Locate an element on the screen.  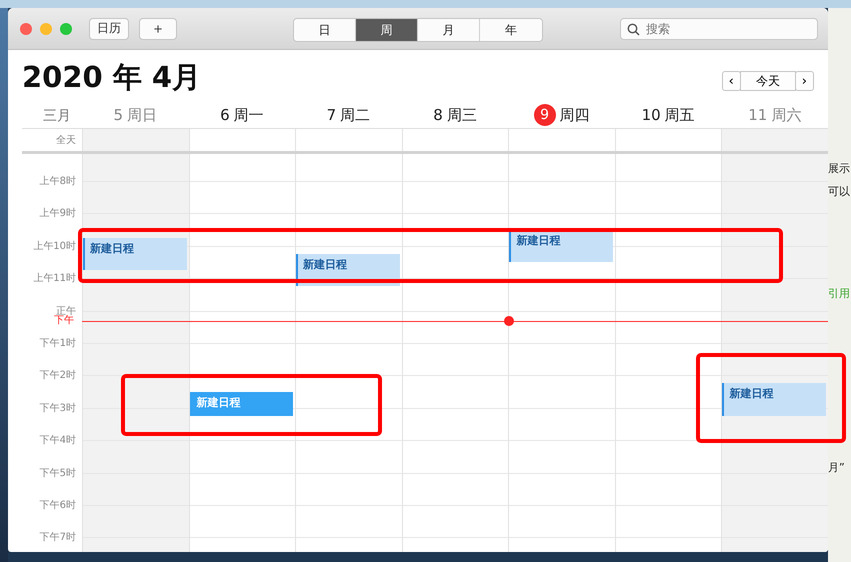
search-field: 搜索 is located at coordinates (719, 29).